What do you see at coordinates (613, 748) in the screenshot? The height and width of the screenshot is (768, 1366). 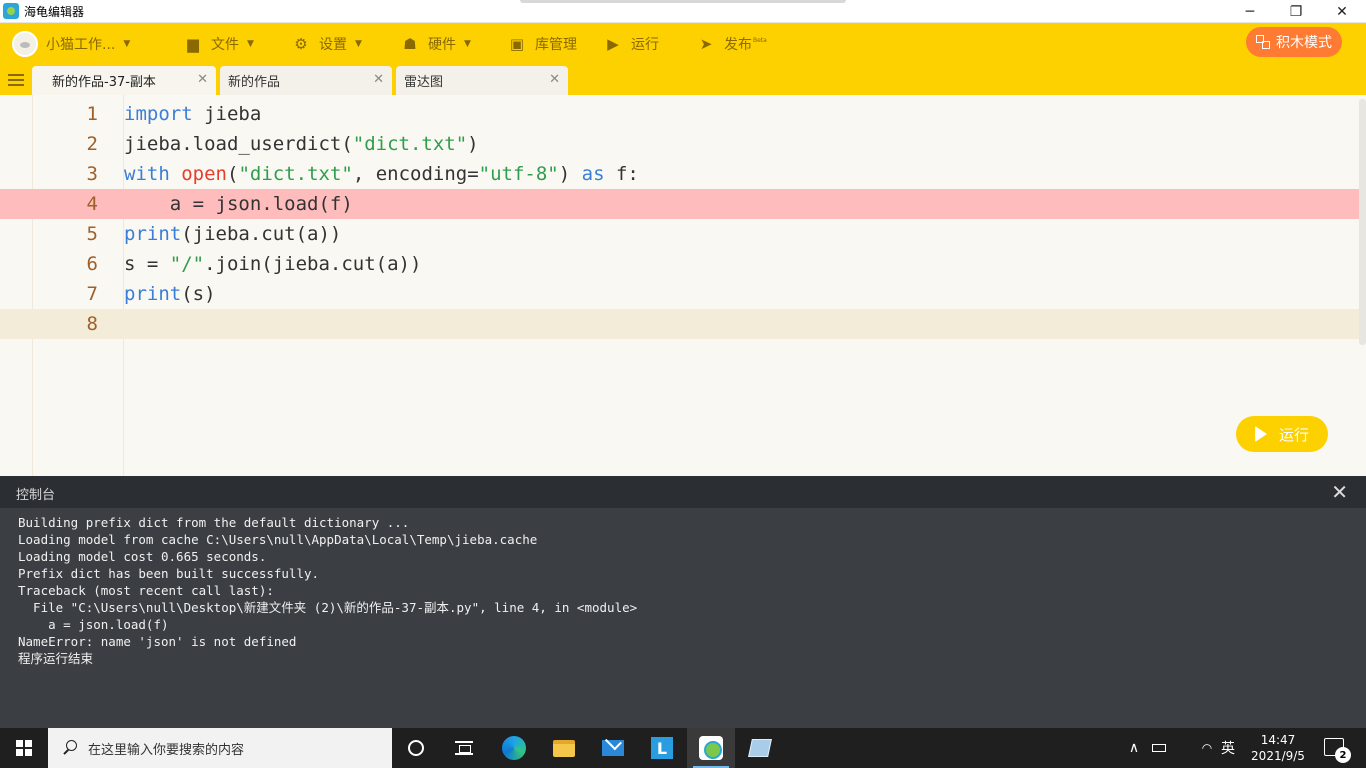 I see `taskbar-mail` at bounding box center [613, 748].